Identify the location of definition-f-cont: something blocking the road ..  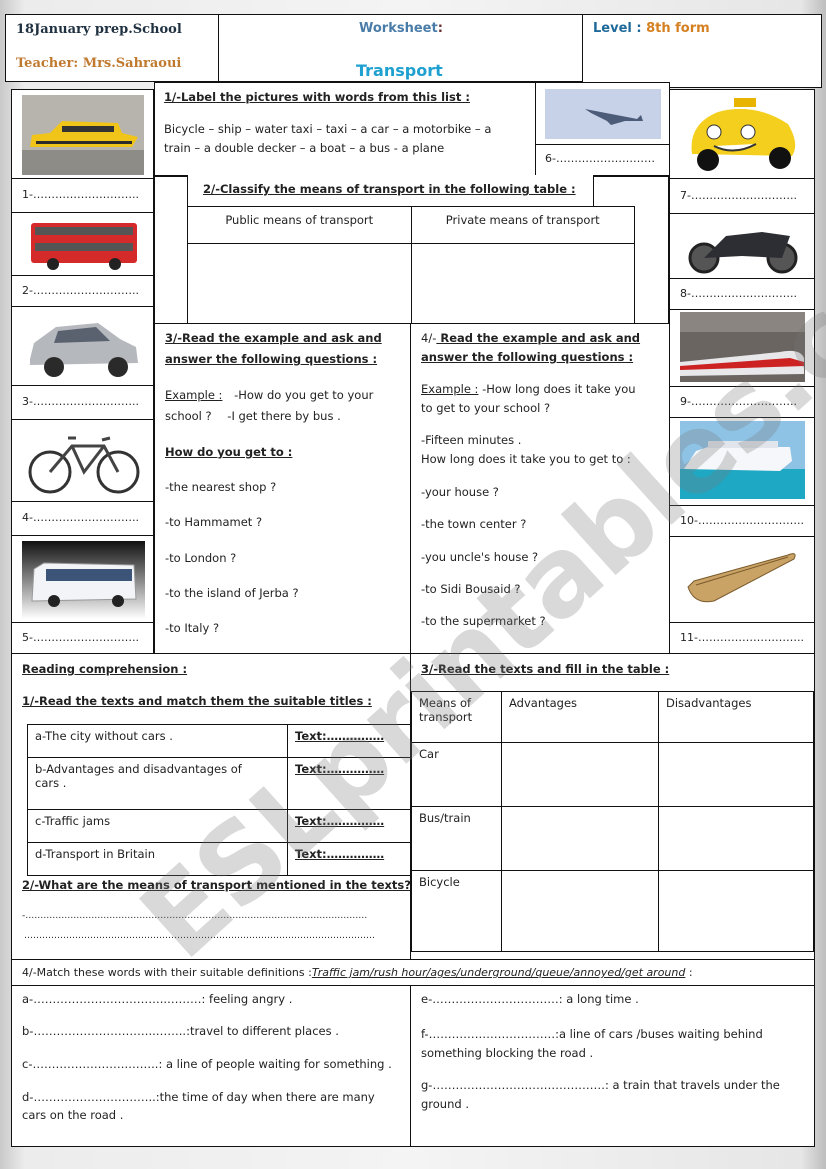
(507, 1053).